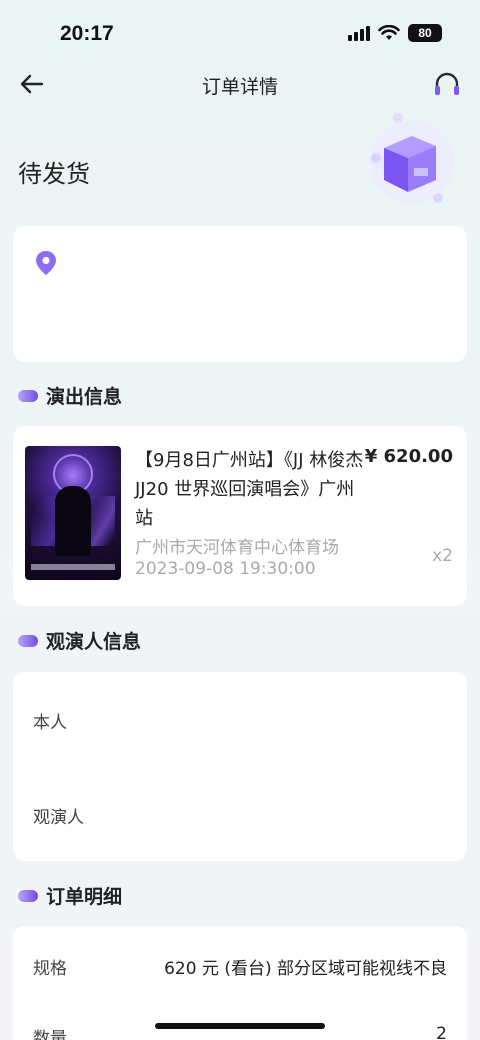 This screenshot has height=1040, width=480. I want to click on nav-bar: 订单详情, so click(240, 84).